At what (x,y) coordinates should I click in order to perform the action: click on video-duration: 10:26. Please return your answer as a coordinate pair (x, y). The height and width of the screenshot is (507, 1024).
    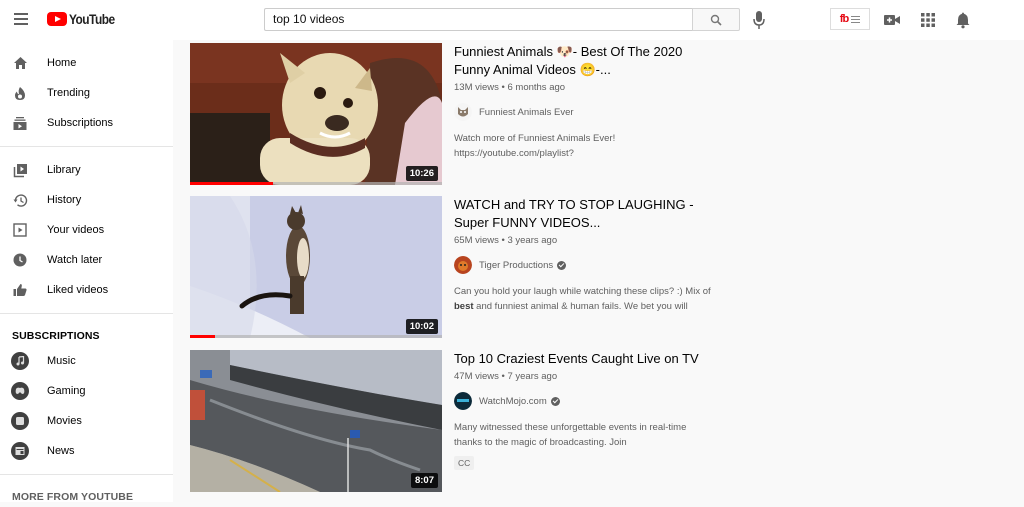
    Looking at the image, I should click on (421, 173).